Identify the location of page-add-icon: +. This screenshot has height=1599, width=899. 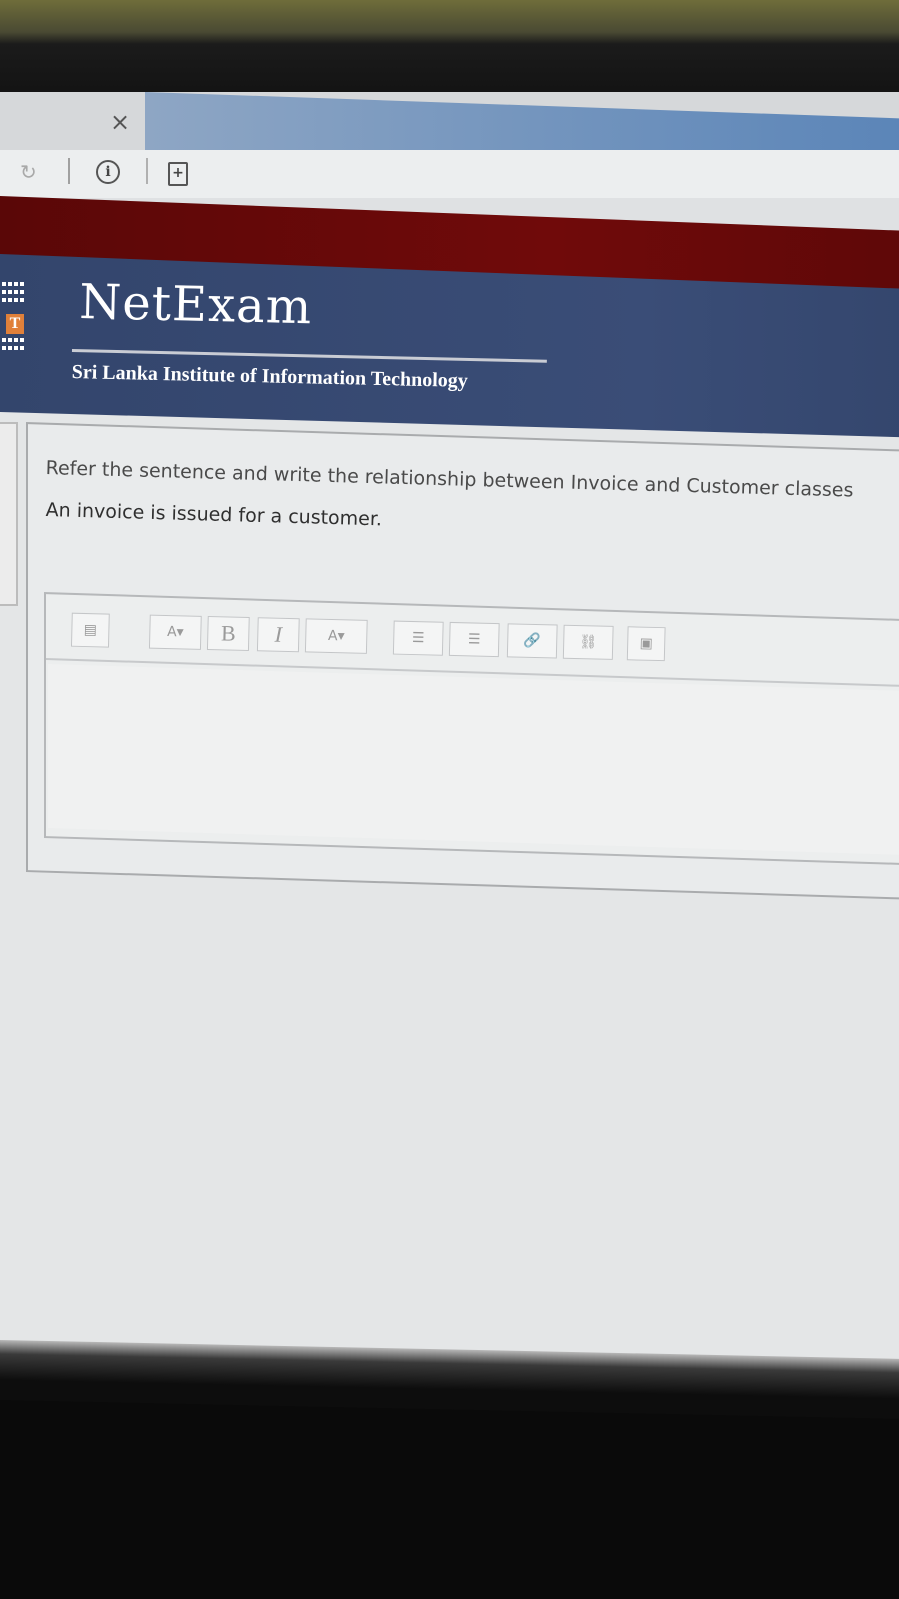
(178, 174).